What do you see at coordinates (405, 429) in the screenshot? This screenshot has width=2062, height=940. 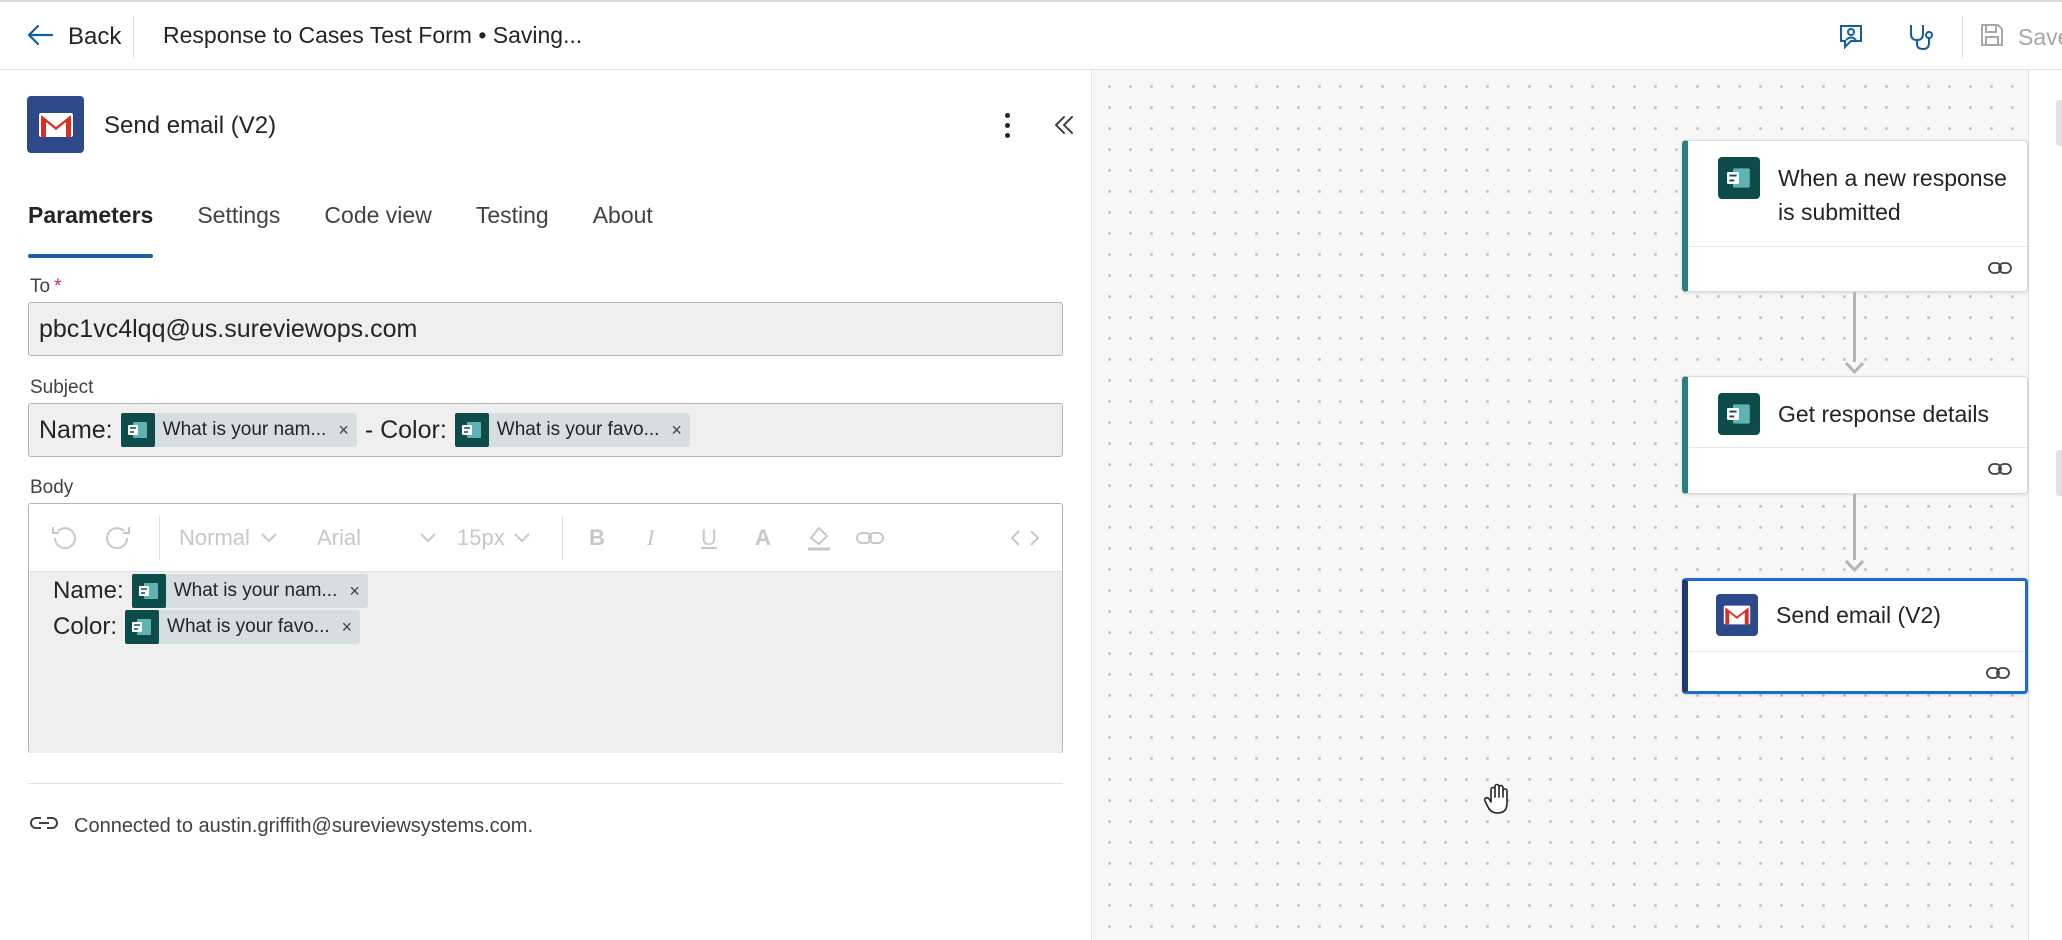 I see `subject-middle: - Color:` at bounding box center [405, 429].